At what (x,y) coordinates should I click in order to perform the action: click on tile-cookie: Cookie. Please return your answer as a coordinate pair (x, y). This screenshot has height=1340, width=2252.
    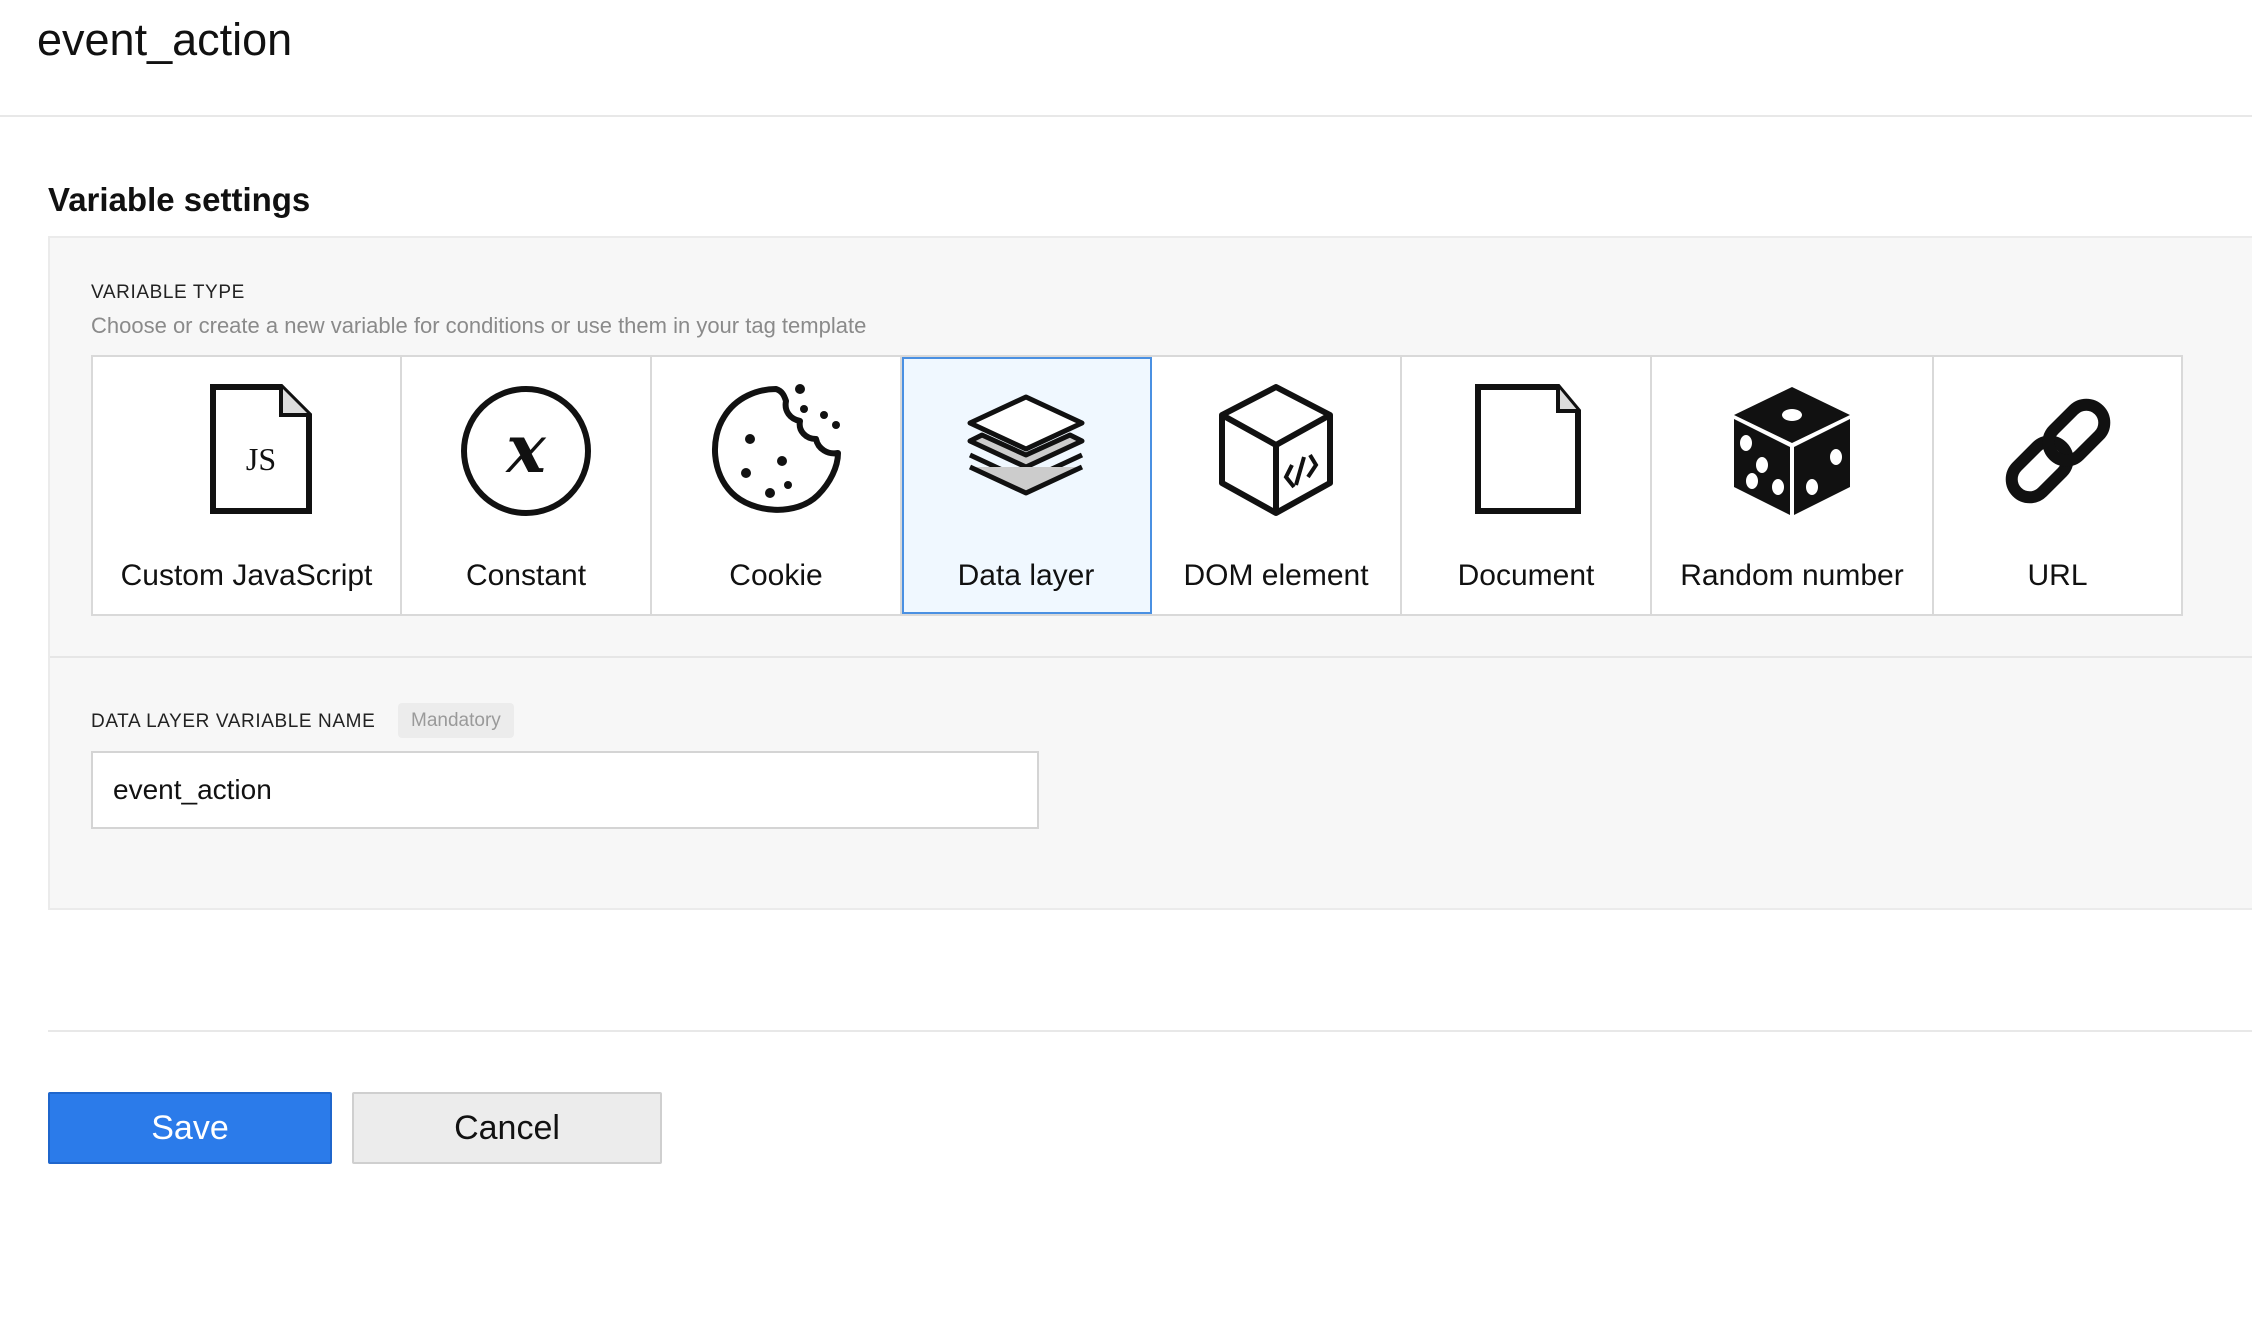
    Looking at the image, I should click on (777, 485).